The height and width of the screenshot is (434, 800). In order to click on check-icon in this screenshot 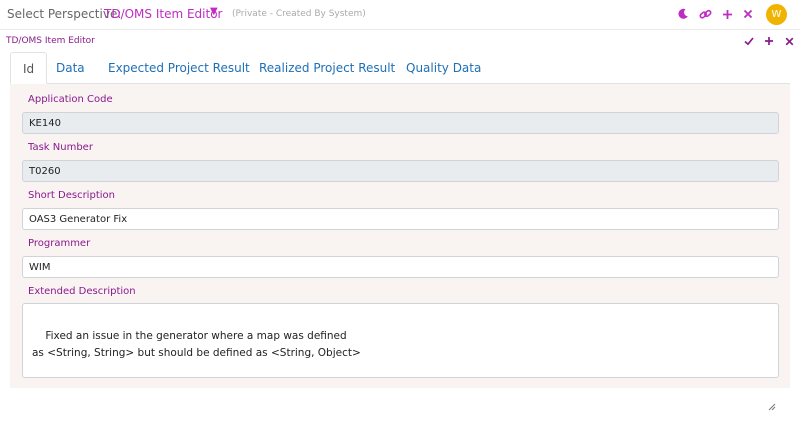, I will do `click(749, 41)`.